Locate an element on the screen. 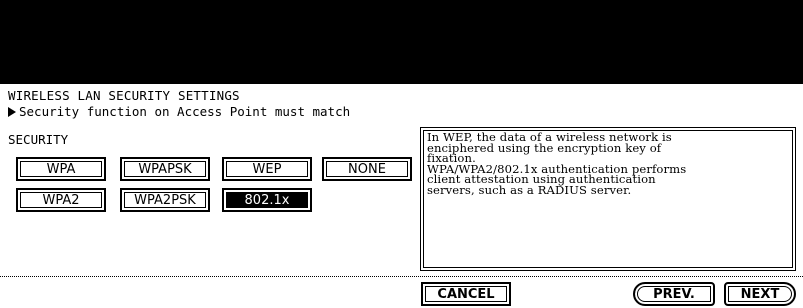 The image size is (803, 308). security-option-8021x: 802.1x is located at coordinates (267, 200).